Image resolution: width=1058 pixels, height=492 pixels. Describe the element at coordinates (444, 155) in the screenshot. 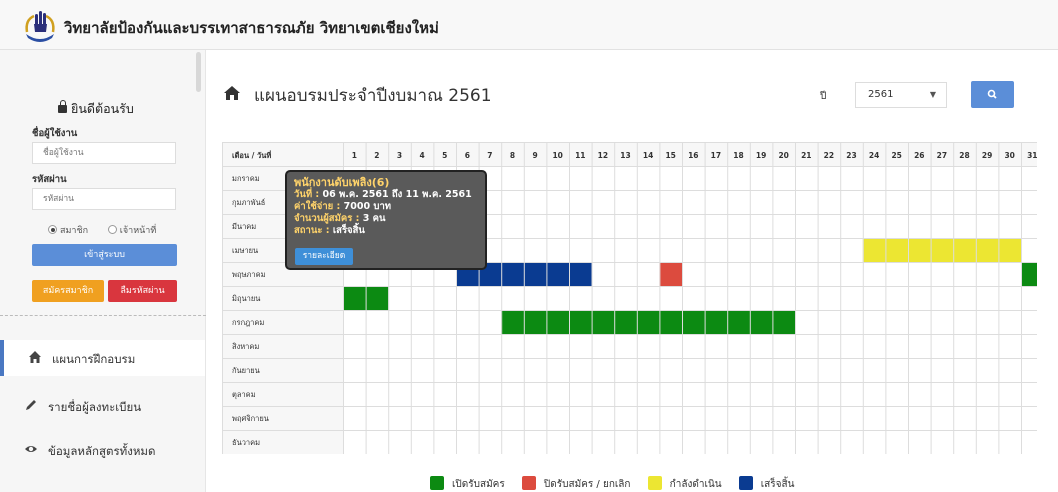

I see `day-header: 5` at that location.